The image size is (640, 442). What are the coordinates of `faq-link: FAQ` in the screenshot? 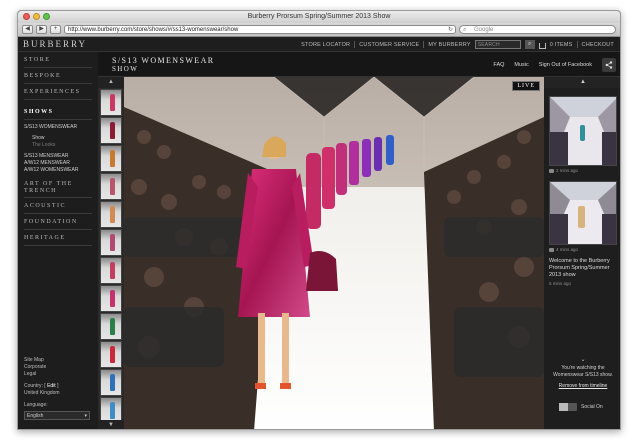 It's located at (498, 65).